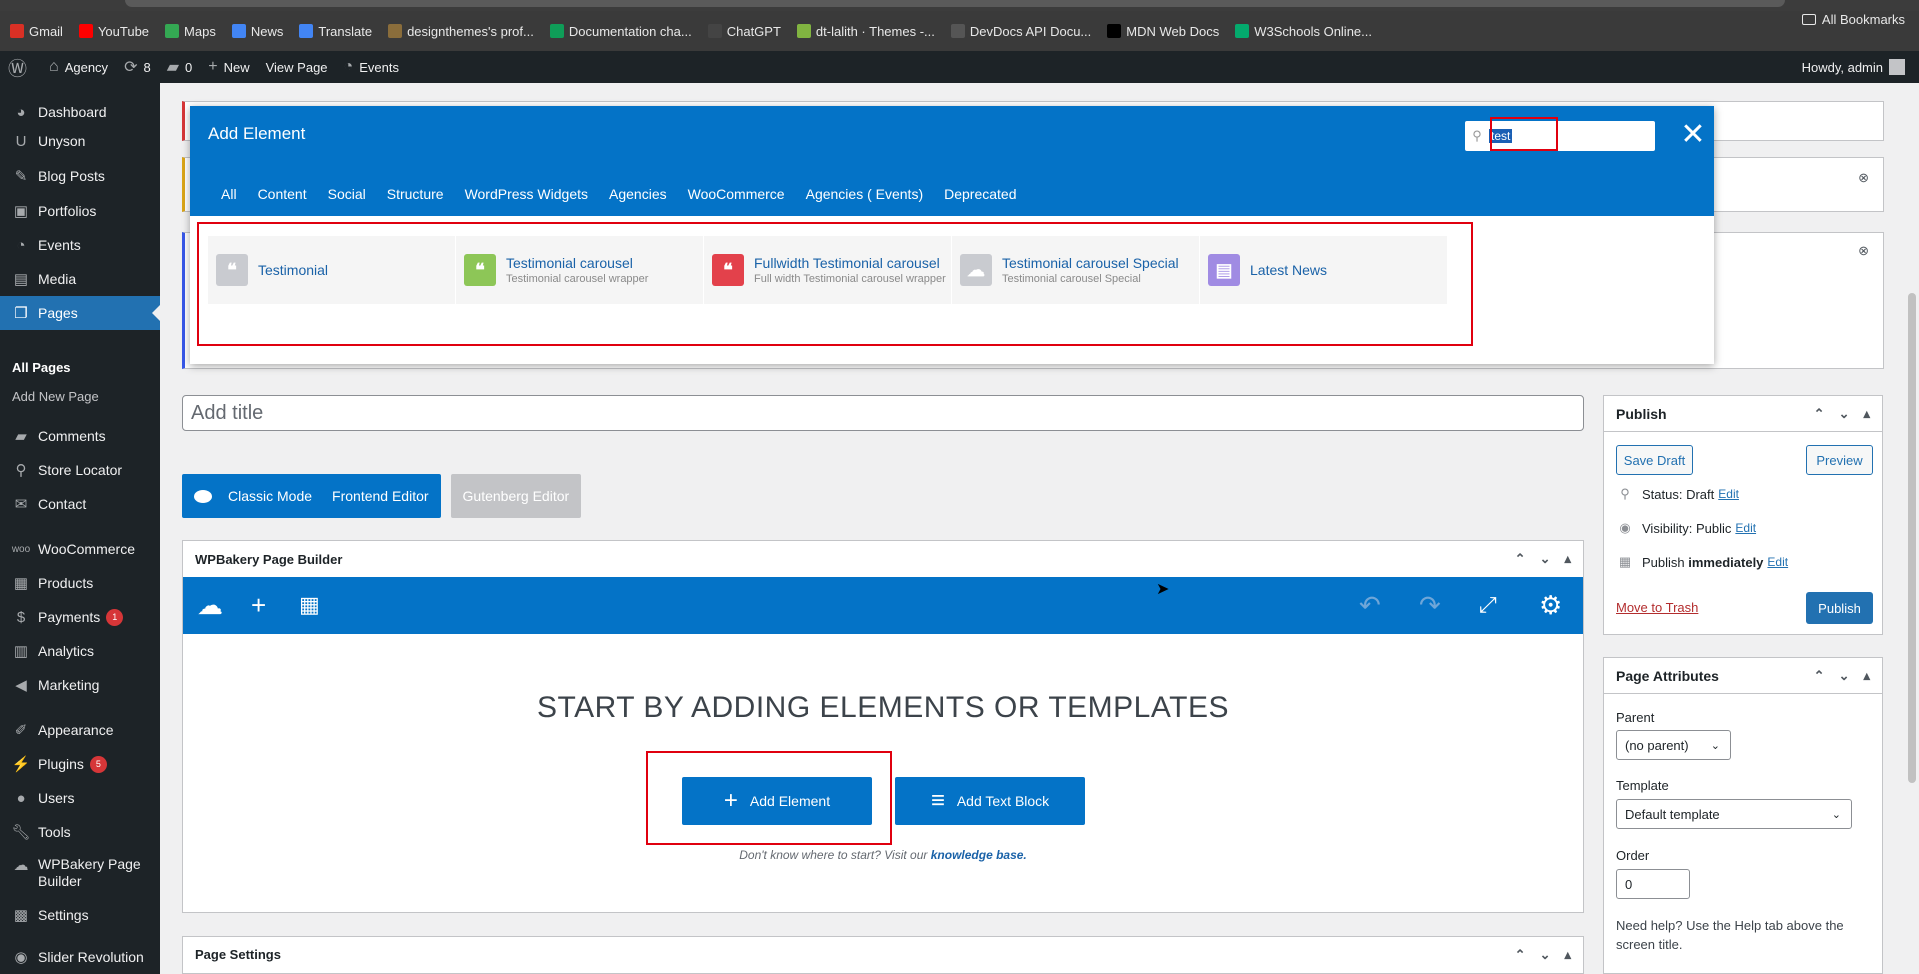 The width and height of the screenshot is (1919, 974). What do you see at coordinates (80, 141) in the screenshot?
I see `menu-unyson: U Unyson` at bounding box center [80, 141].